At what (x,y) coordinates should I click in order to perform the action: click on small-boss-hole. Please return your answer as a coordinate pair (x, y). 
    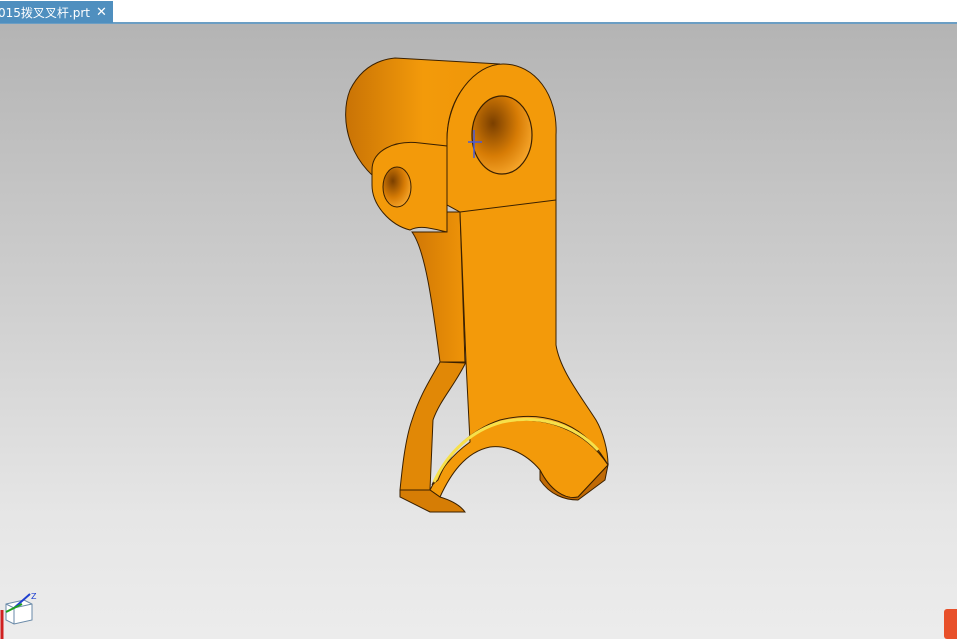
    Looking at the image, I should click on (397, 187).